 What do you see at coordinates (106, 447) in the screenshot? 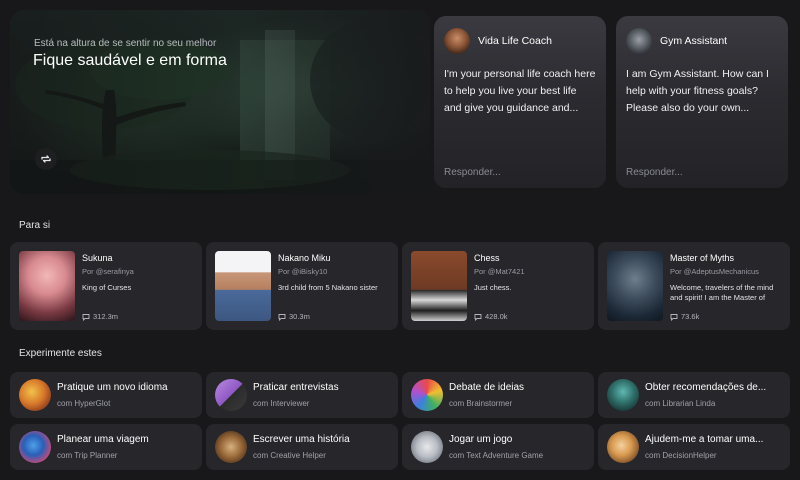
I see `suggestion-card: Planear uma viagem com Trip Planner` at bounding box center [106, 447].